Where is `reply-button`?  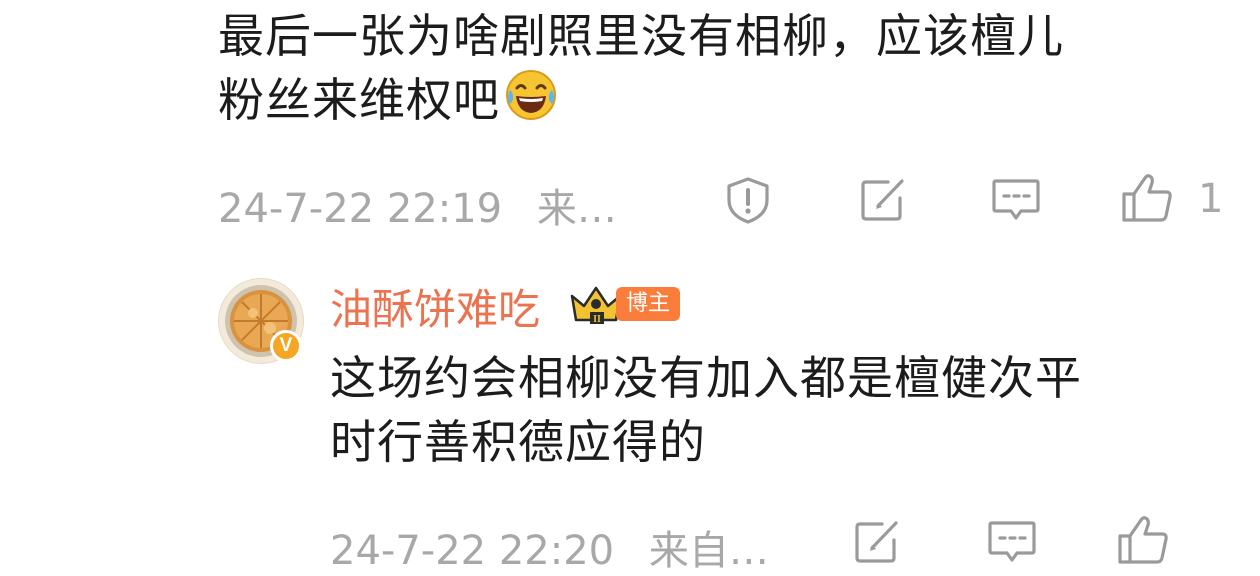 reply-button is located at coordinates (1016, 200).